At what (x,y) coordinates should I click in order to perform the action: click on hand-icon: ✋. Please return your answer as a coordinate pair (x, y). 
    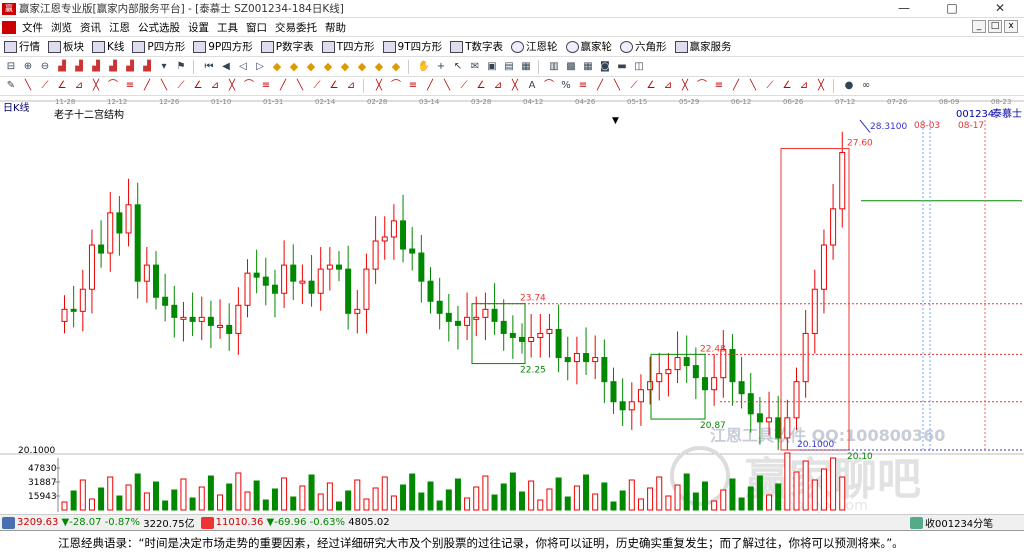
    Looking at the image, I should click on (424, 67).